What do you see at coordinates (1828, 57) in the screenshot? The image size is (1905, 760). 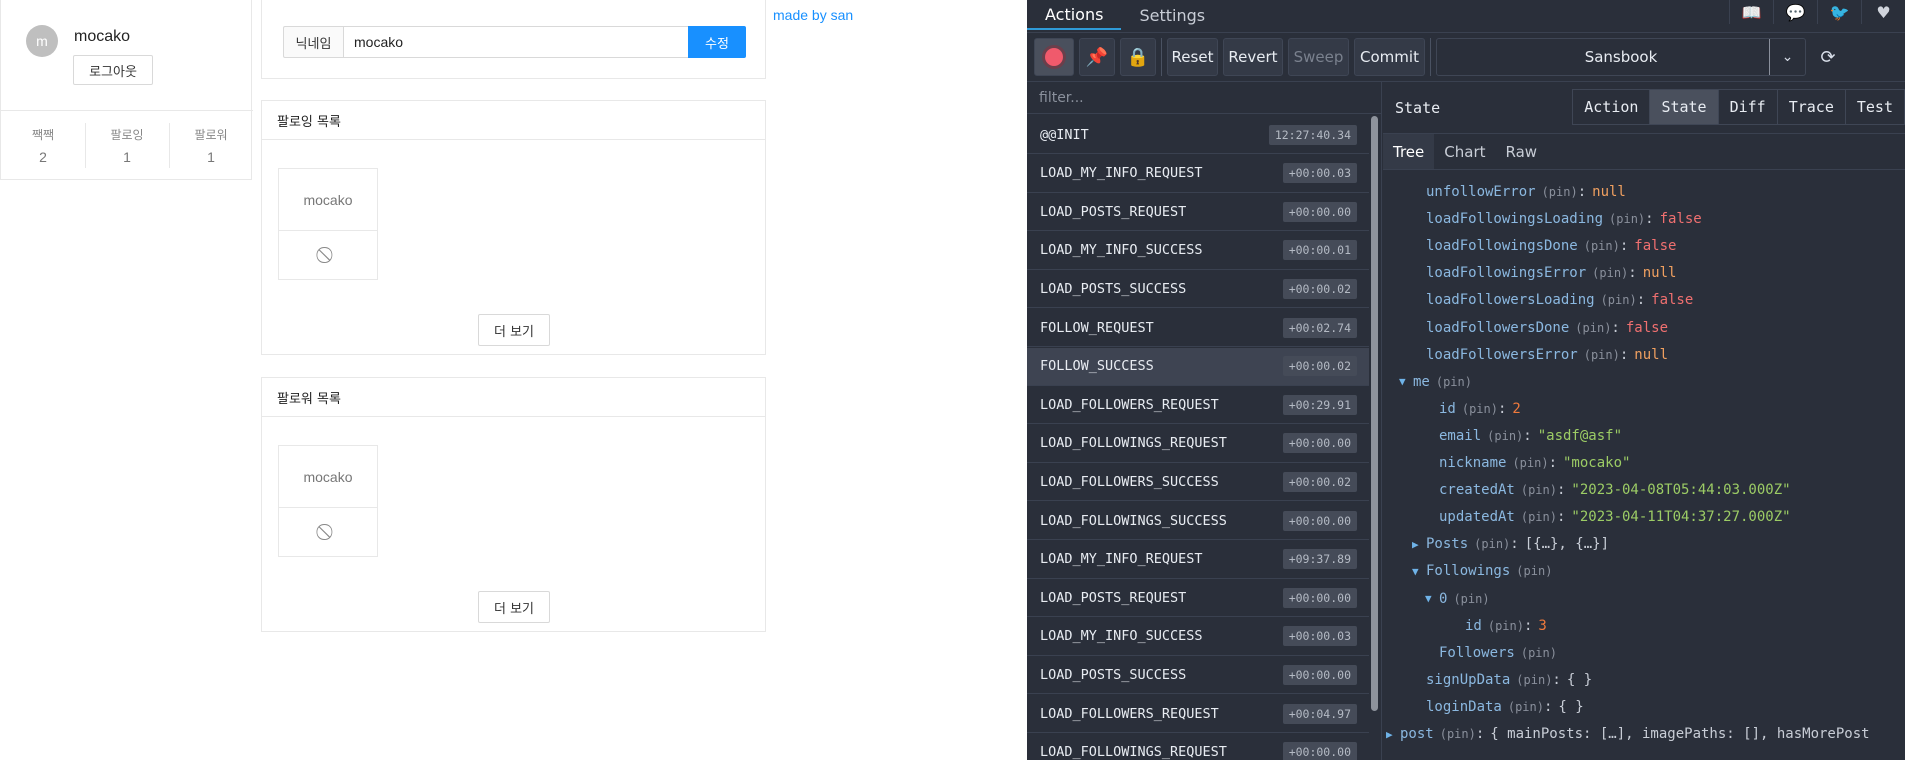 I see `sync-icon: ⟳` at bounding box center [1828, 57].